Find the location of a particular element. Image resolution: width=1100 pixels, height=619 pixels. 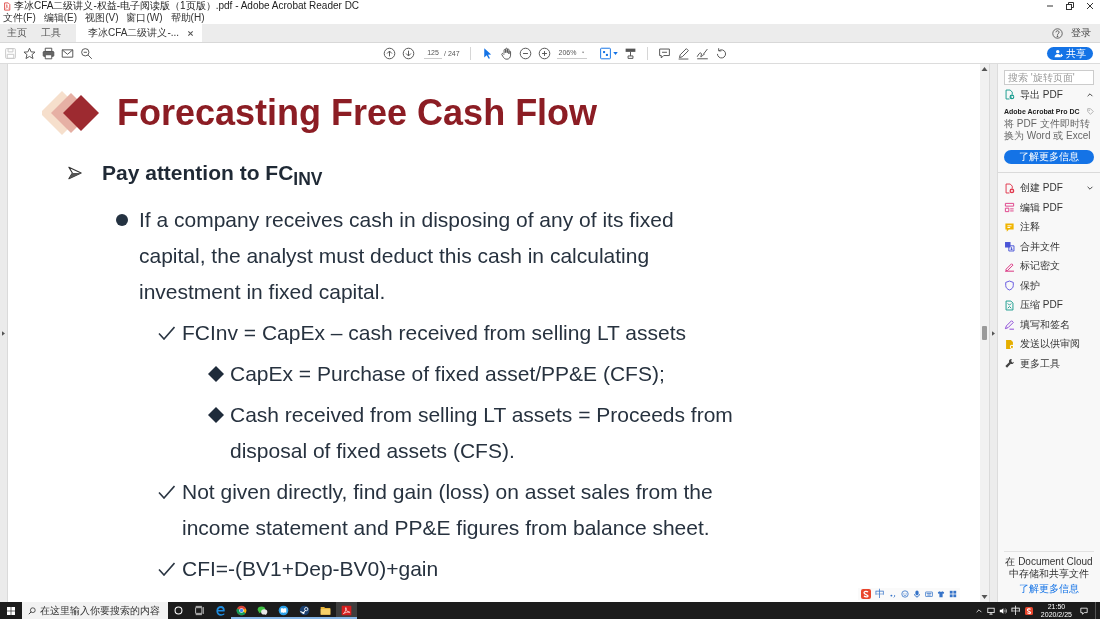

piston-logo-icon is located at coordinates (304, 610).